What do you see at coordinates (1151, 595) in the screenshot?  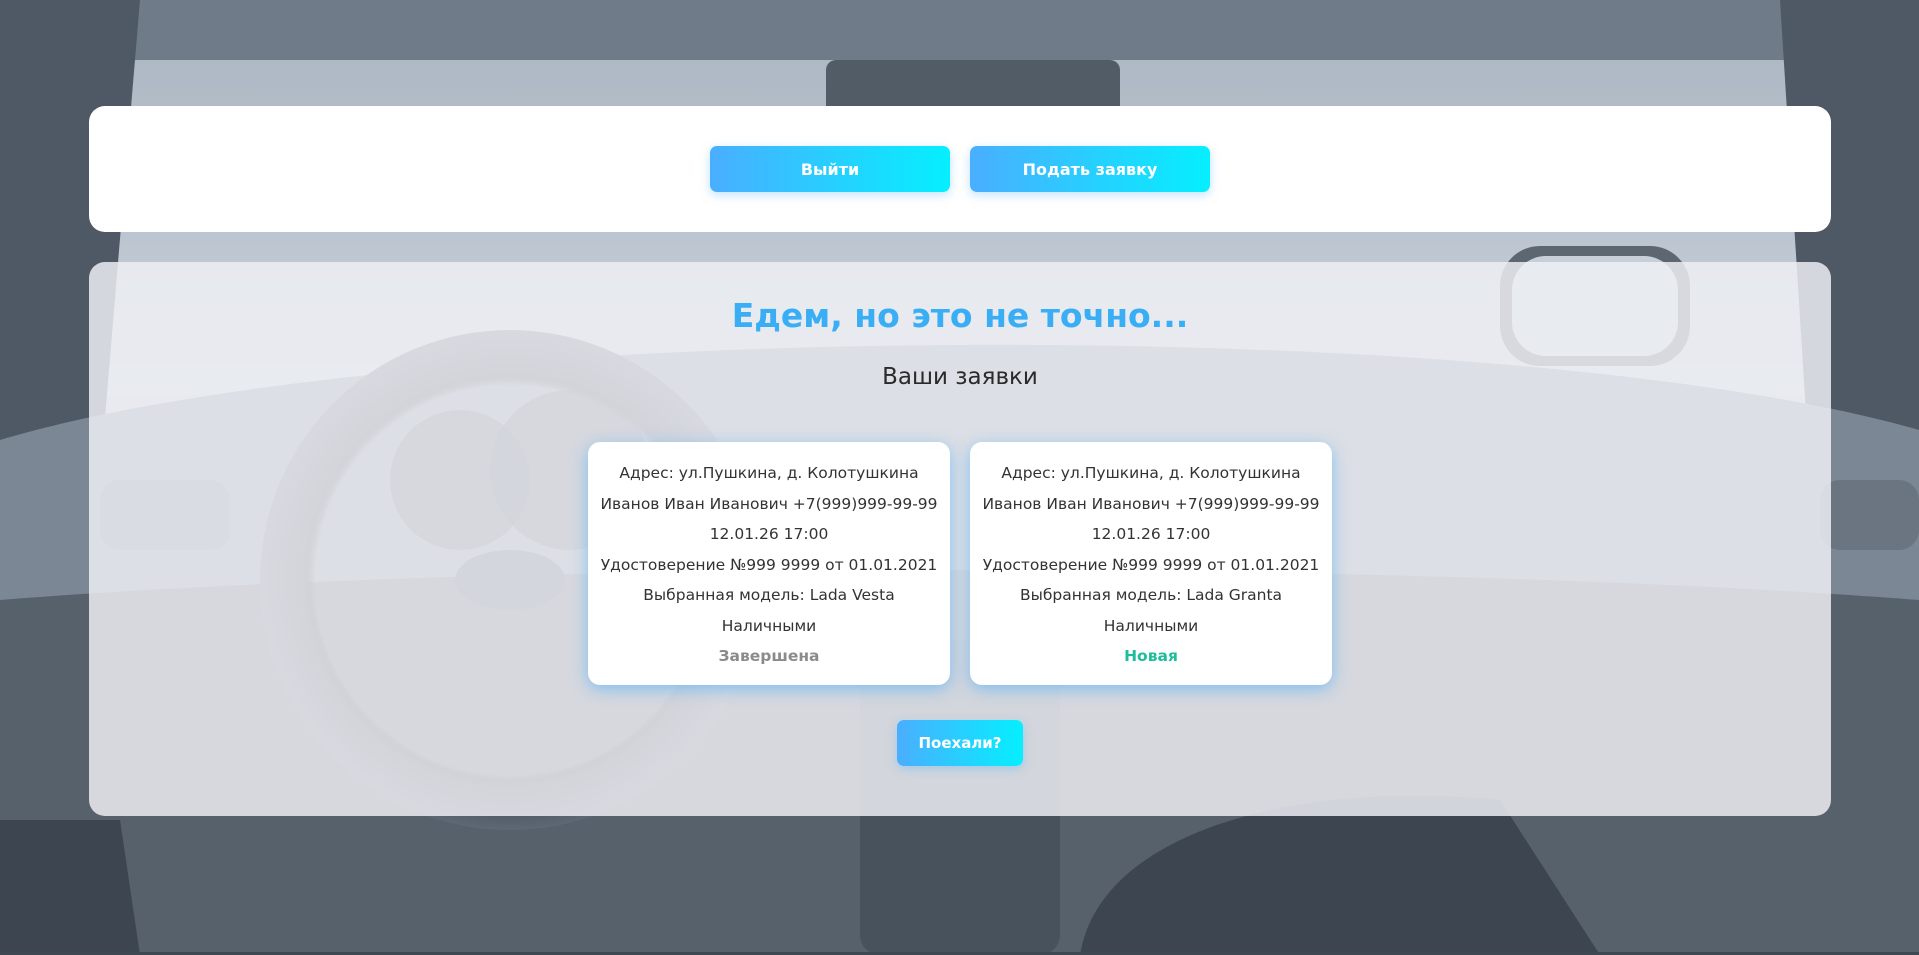 I see `request-model: Выбранная модель: Lada Granta` at bounding box center [1151, 595].